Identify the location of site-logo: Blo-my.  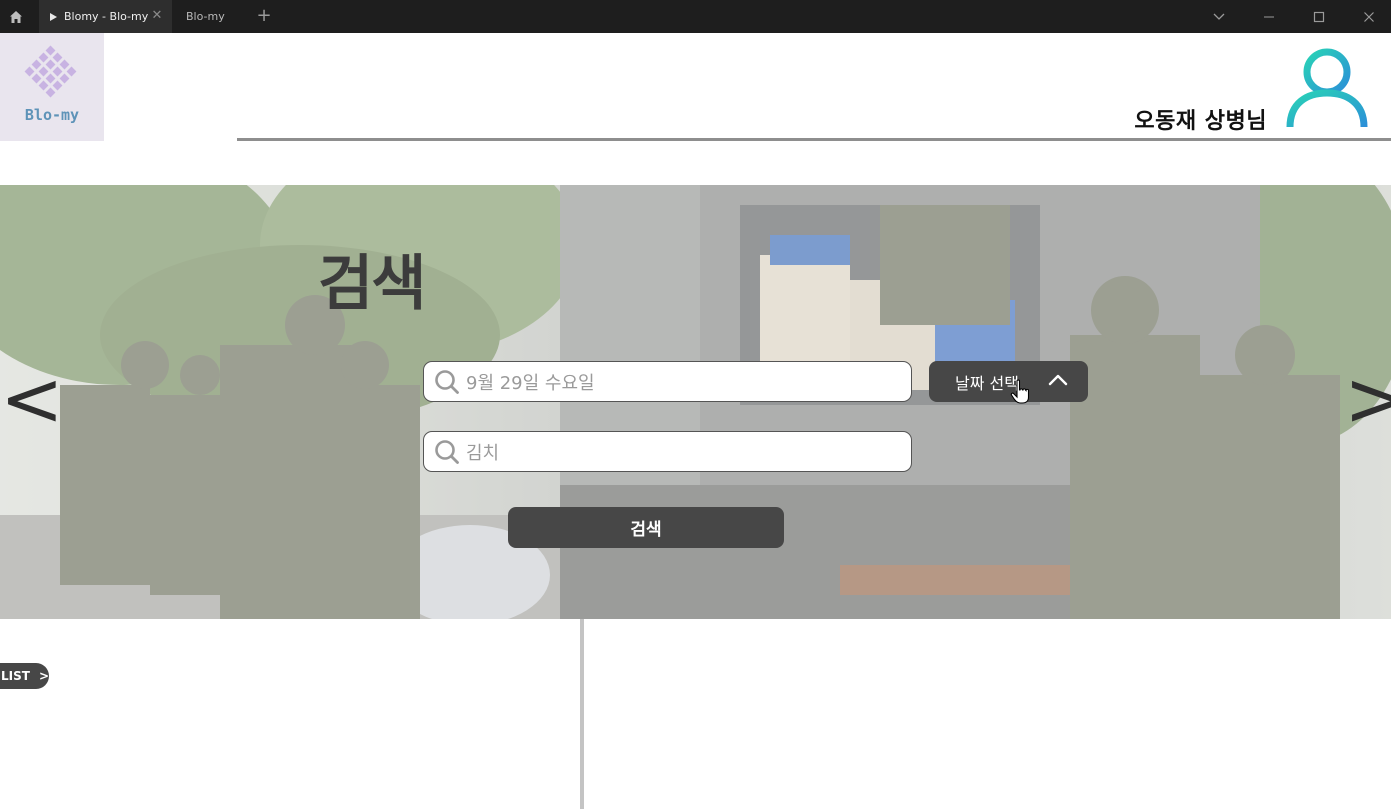
(52, 87).